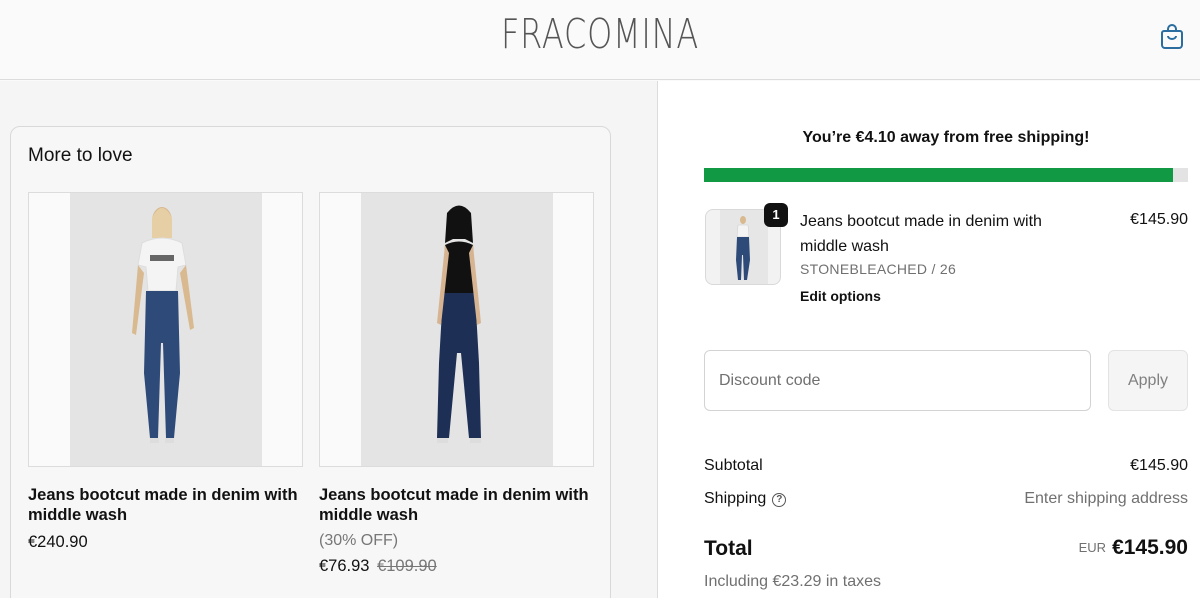  What do you see at coordinates (840, 296) in the screenshot?
I see `edit-options-link: Edit options` at bounding box center [840, 296].